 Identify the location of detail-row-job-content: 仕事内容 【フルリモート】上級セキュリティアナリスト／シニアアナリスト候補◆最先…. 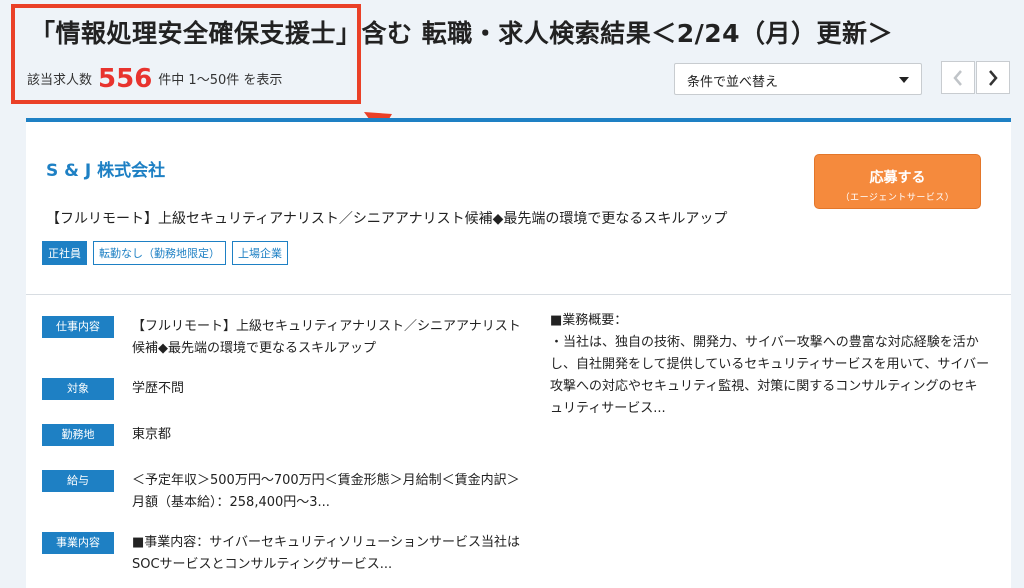
(287, 338).